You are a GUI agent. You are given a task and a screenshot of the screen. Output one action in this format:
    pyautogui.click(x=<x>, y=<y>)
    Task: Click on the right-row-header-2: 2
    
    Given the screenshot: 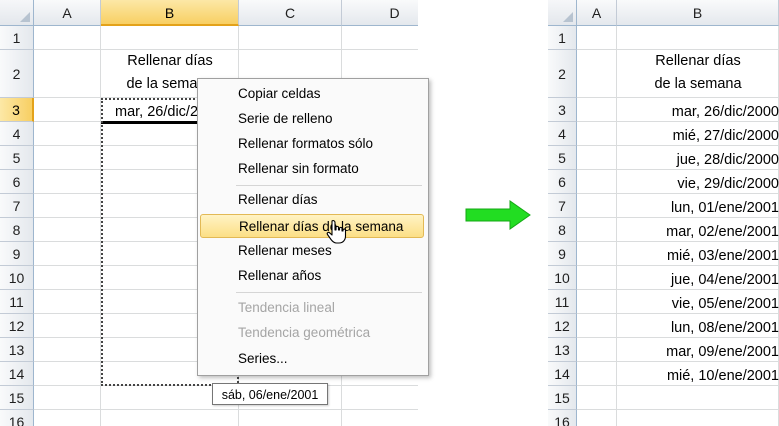 What is the action you would take?
    pyautogui.click(x=562, y=74)
    